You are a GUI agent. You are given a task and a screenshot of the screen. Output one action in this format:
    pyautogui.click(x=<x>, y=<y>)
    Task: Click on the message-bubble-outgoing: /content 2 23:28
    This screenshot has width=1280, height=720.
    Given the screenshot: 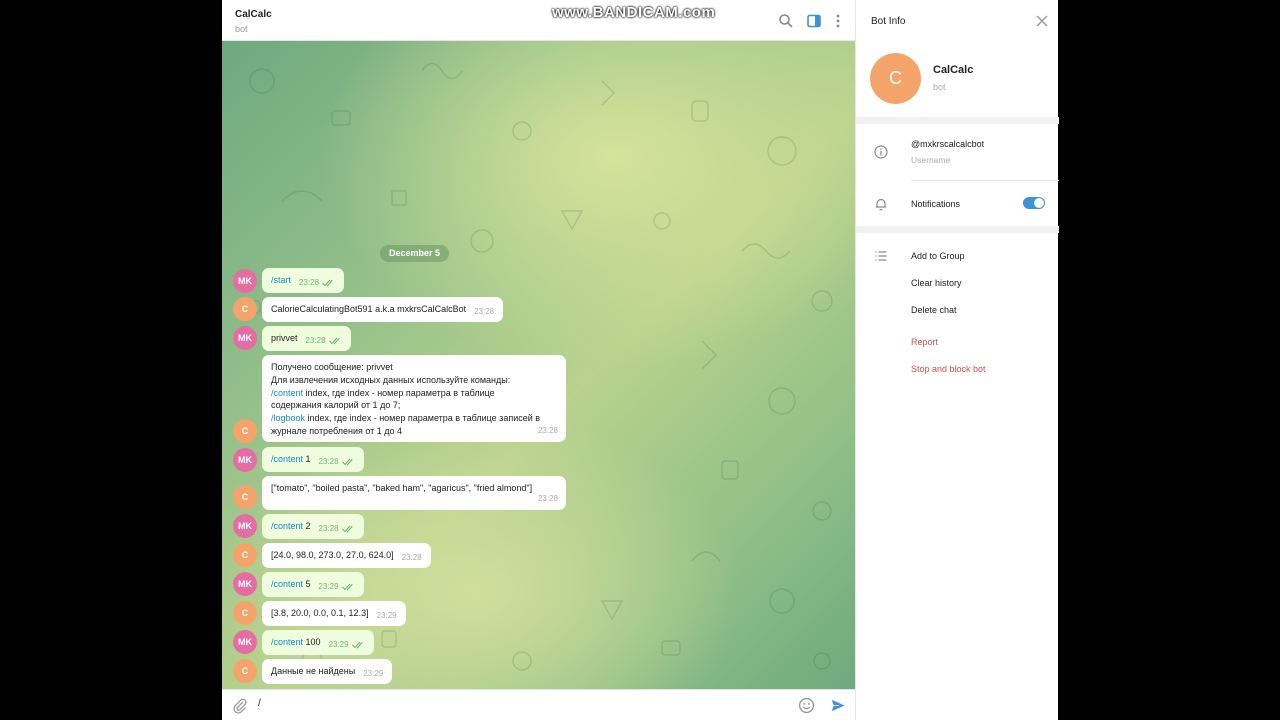 What is the action you would take?
    pyautogui.click(x=313, y=526)
    